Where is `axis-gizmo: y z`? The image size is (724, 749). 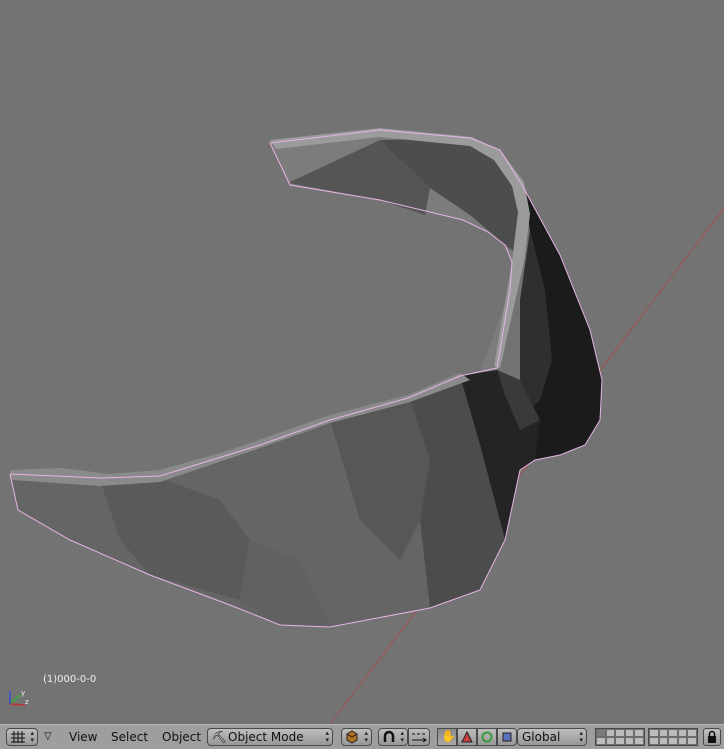 axis-gizmo: y z is located at coordinates (19, 697).